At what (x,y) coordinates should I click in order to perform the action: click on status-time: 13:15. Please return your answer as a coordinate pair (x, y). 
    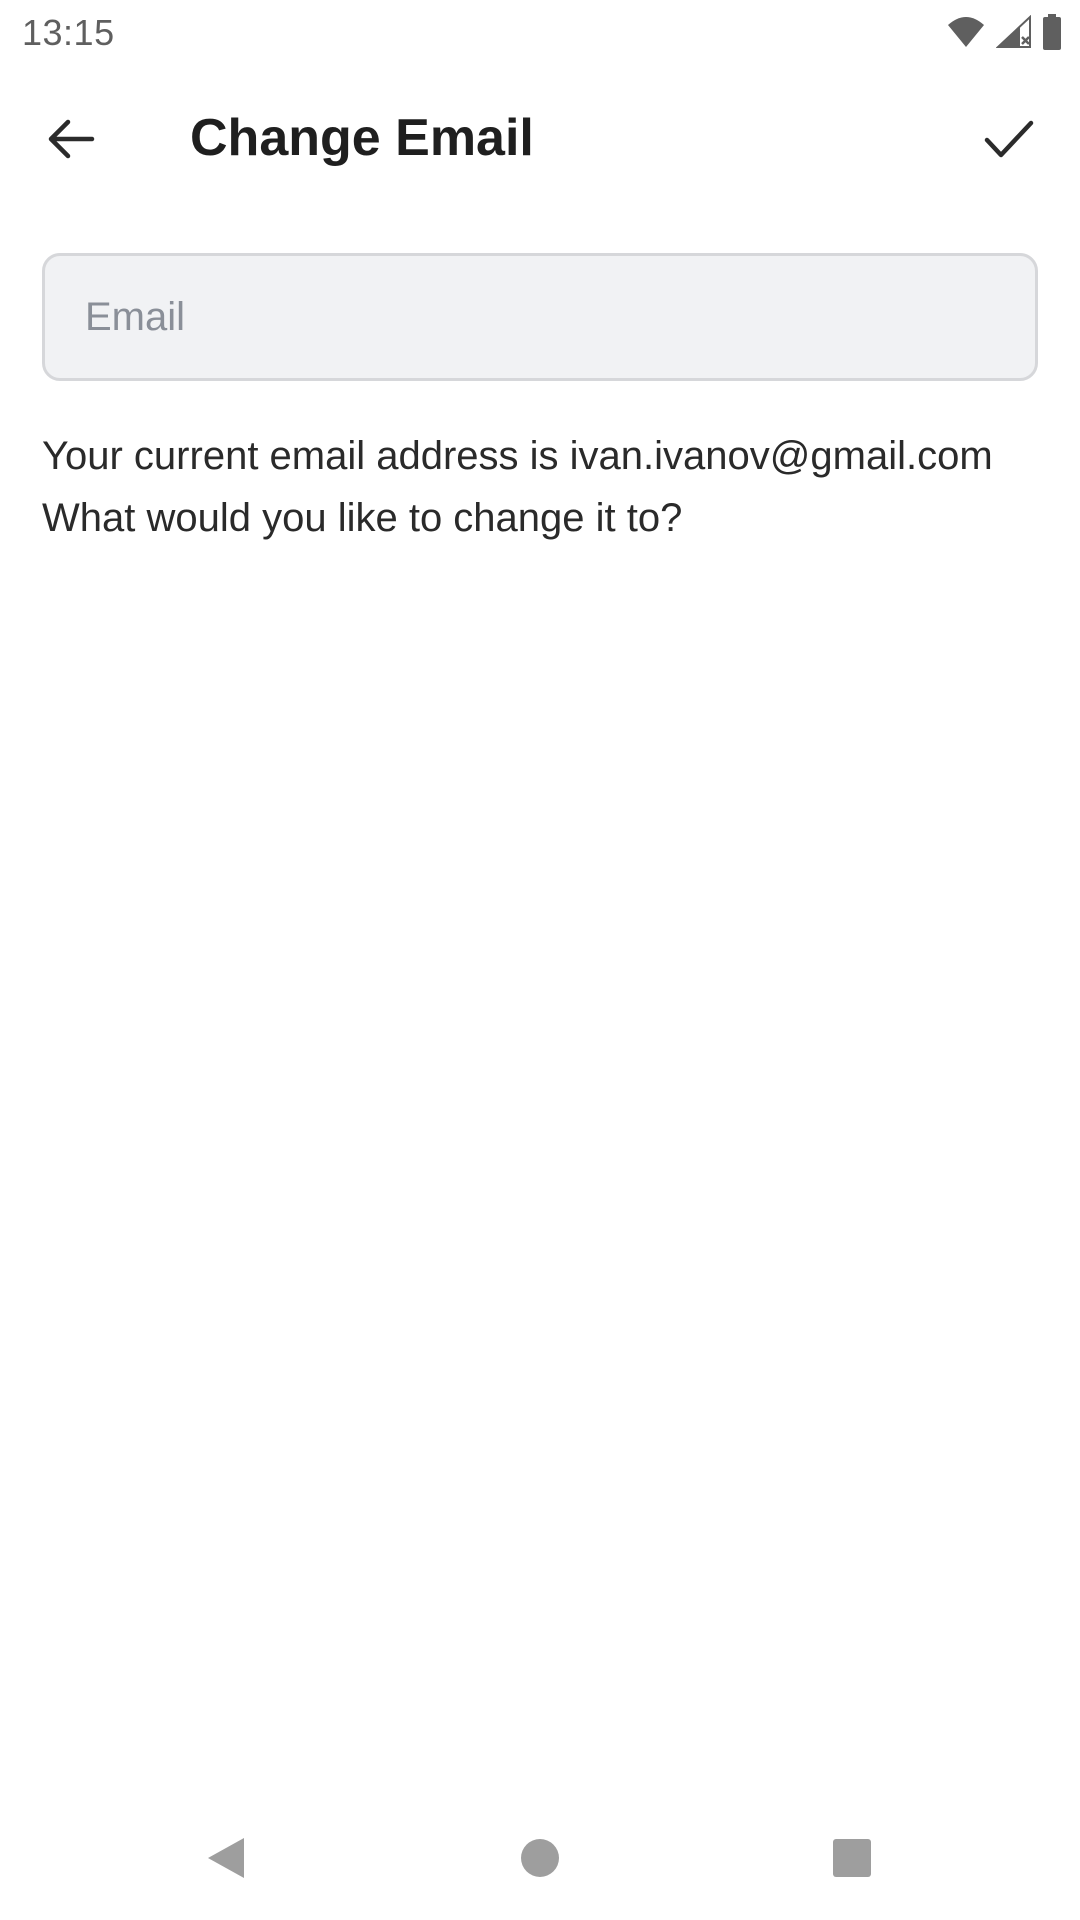
    Looking at the image, I should click on (68, 32).